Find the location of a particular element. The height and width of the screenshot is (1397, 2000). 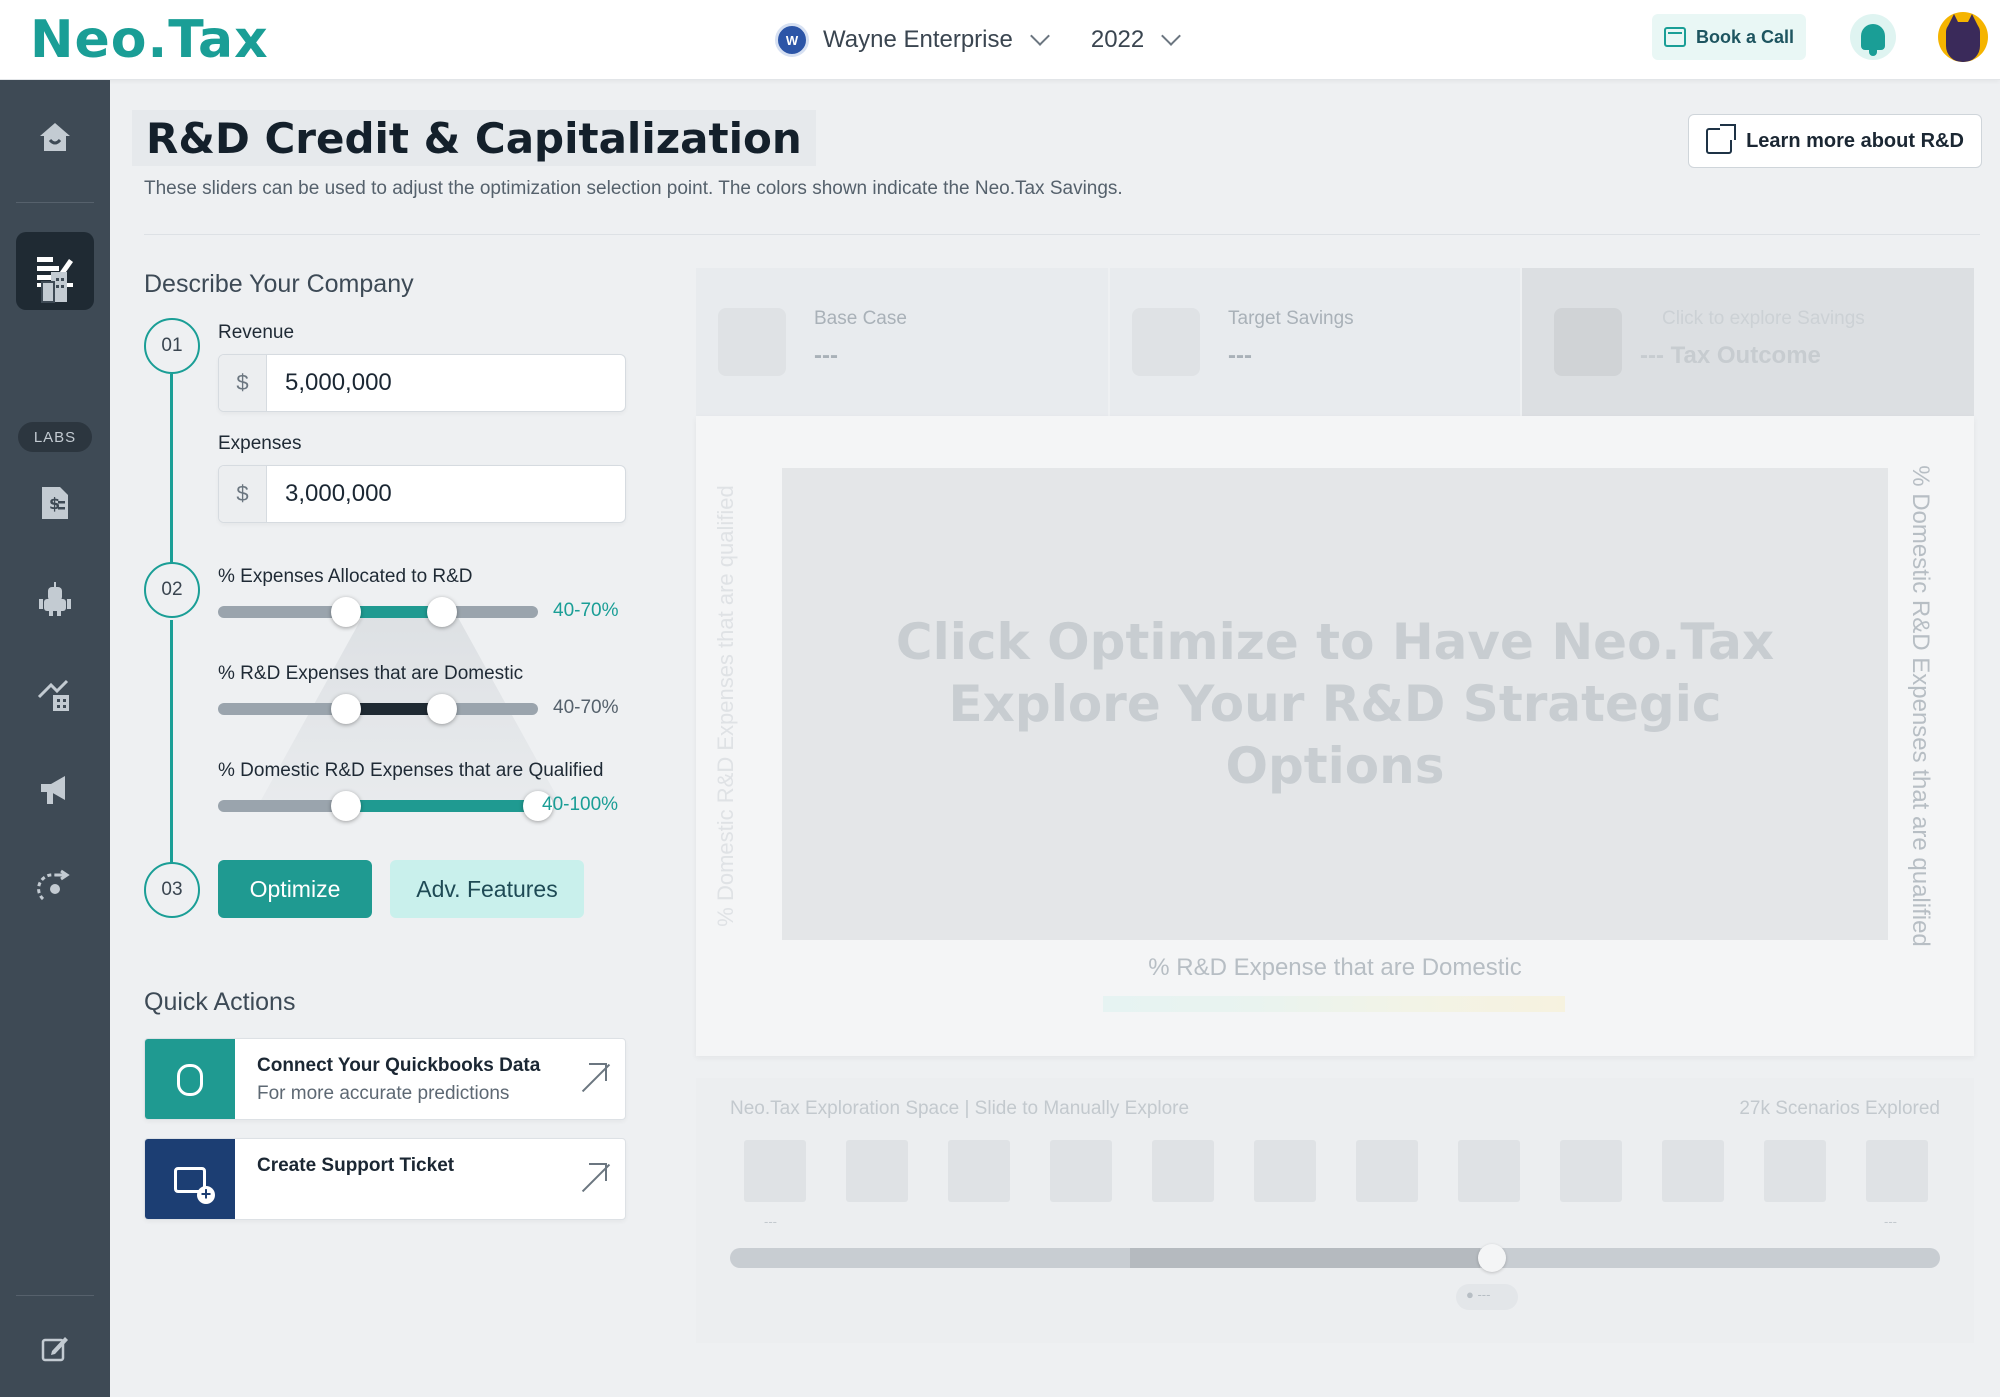

slider-value-qualified: 40-100% is located at coordinates (580, 804).